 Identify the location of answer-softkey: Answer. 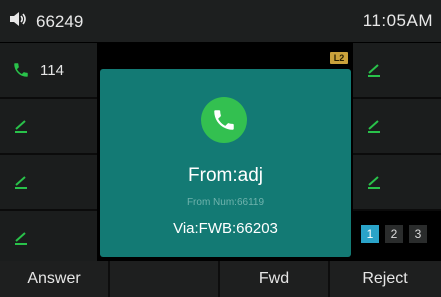
(55, 279).